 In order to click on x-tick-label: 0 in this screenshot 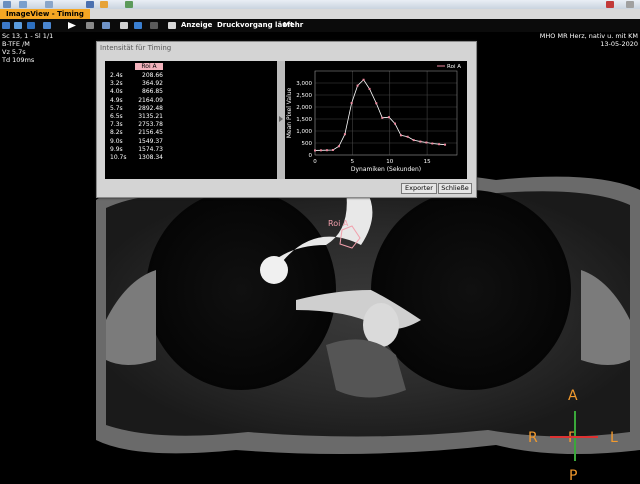, I will do `click(315, 162)`.